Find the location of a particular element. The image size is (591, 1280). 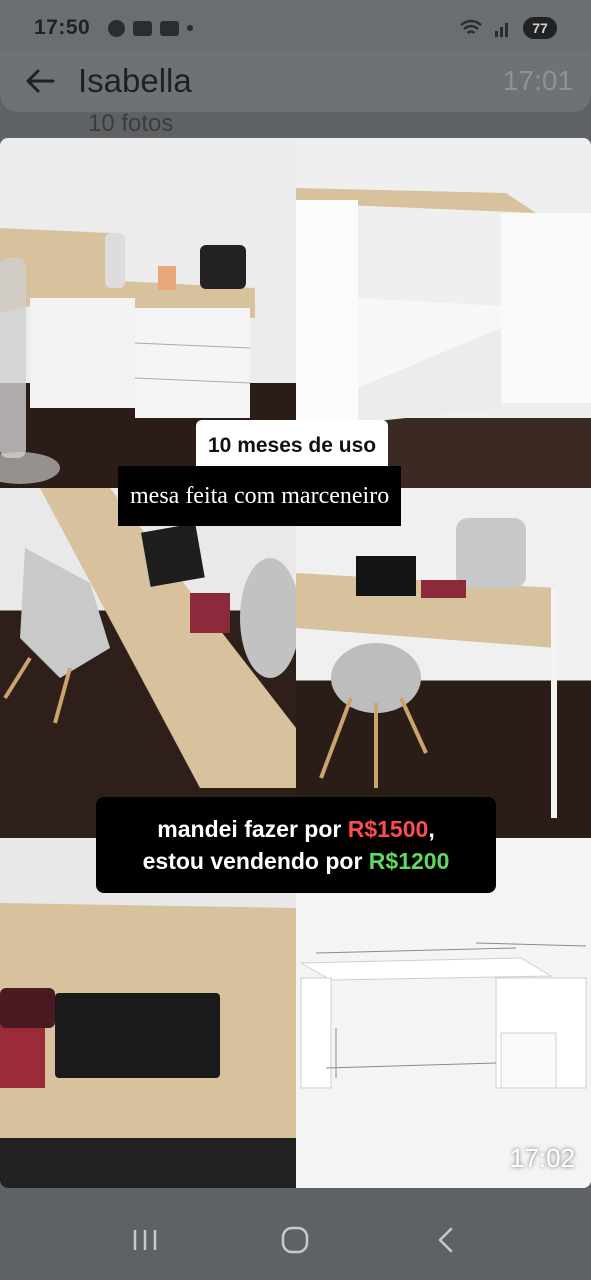

price-line-1: mandei fazer por R$1500, is located at coordinates (295, 829).